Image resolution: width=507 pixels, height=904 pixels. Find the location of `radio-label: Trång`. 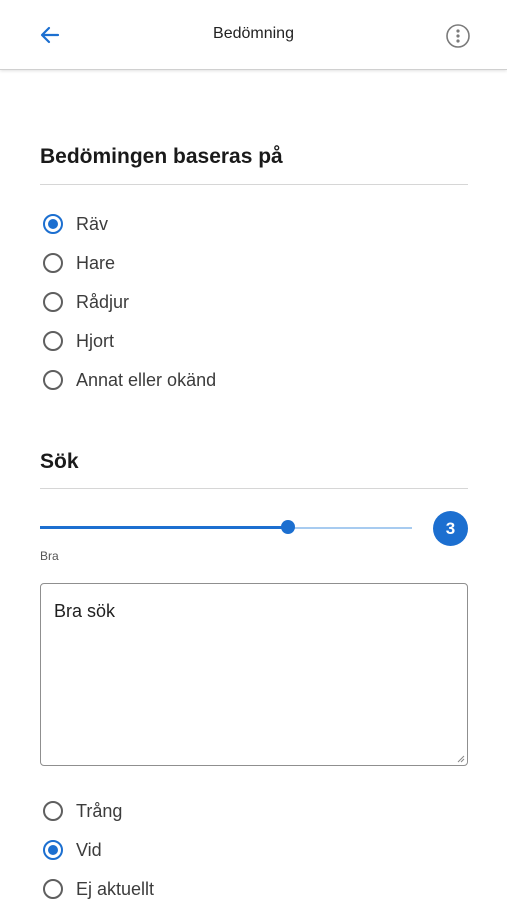

radio-label: Trång is located at coordinates (99, 810).